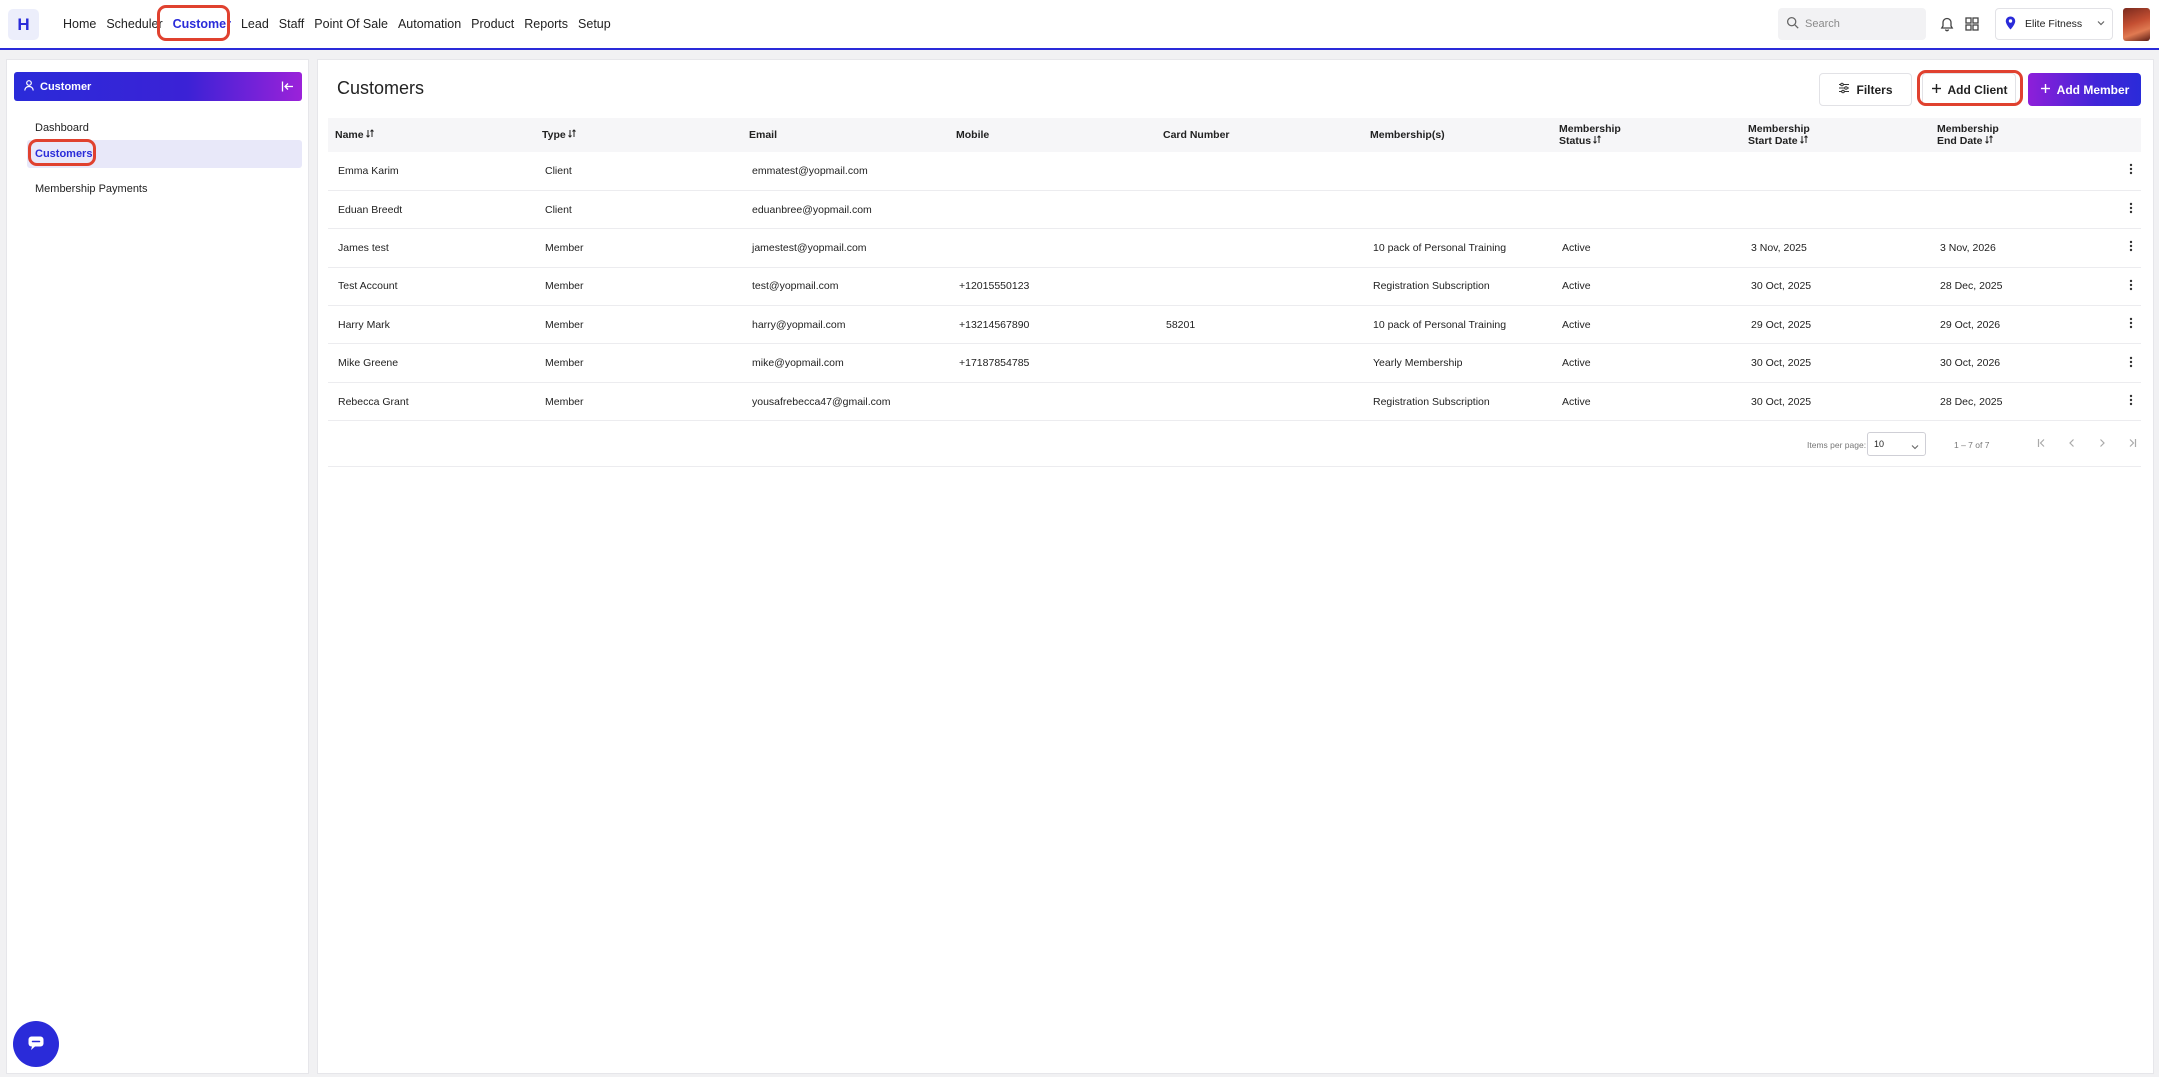 This screenshot has width=2159, height=1077. I want to click on table-row: Emma Karim Client emmatest@yopmail.com, so click(1234, 171).